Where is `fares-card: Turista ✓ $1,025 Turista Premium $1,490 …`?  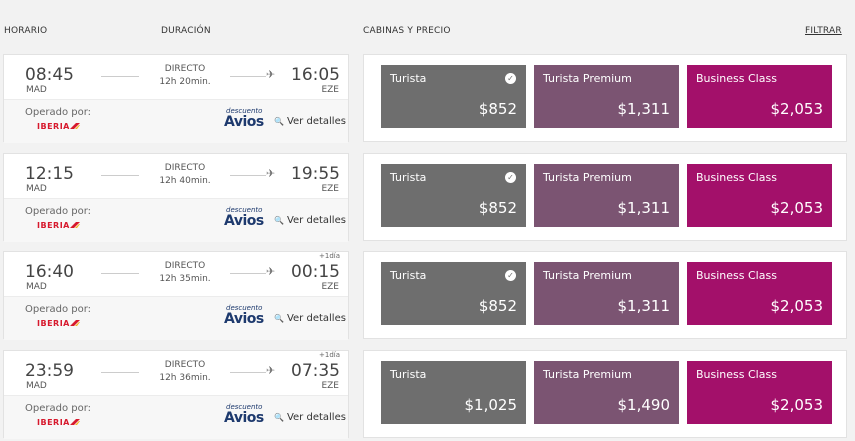
fares-card: Turista ✓ $1,025 Turista Premium $1,490 … is located at coordinates (605, 394).